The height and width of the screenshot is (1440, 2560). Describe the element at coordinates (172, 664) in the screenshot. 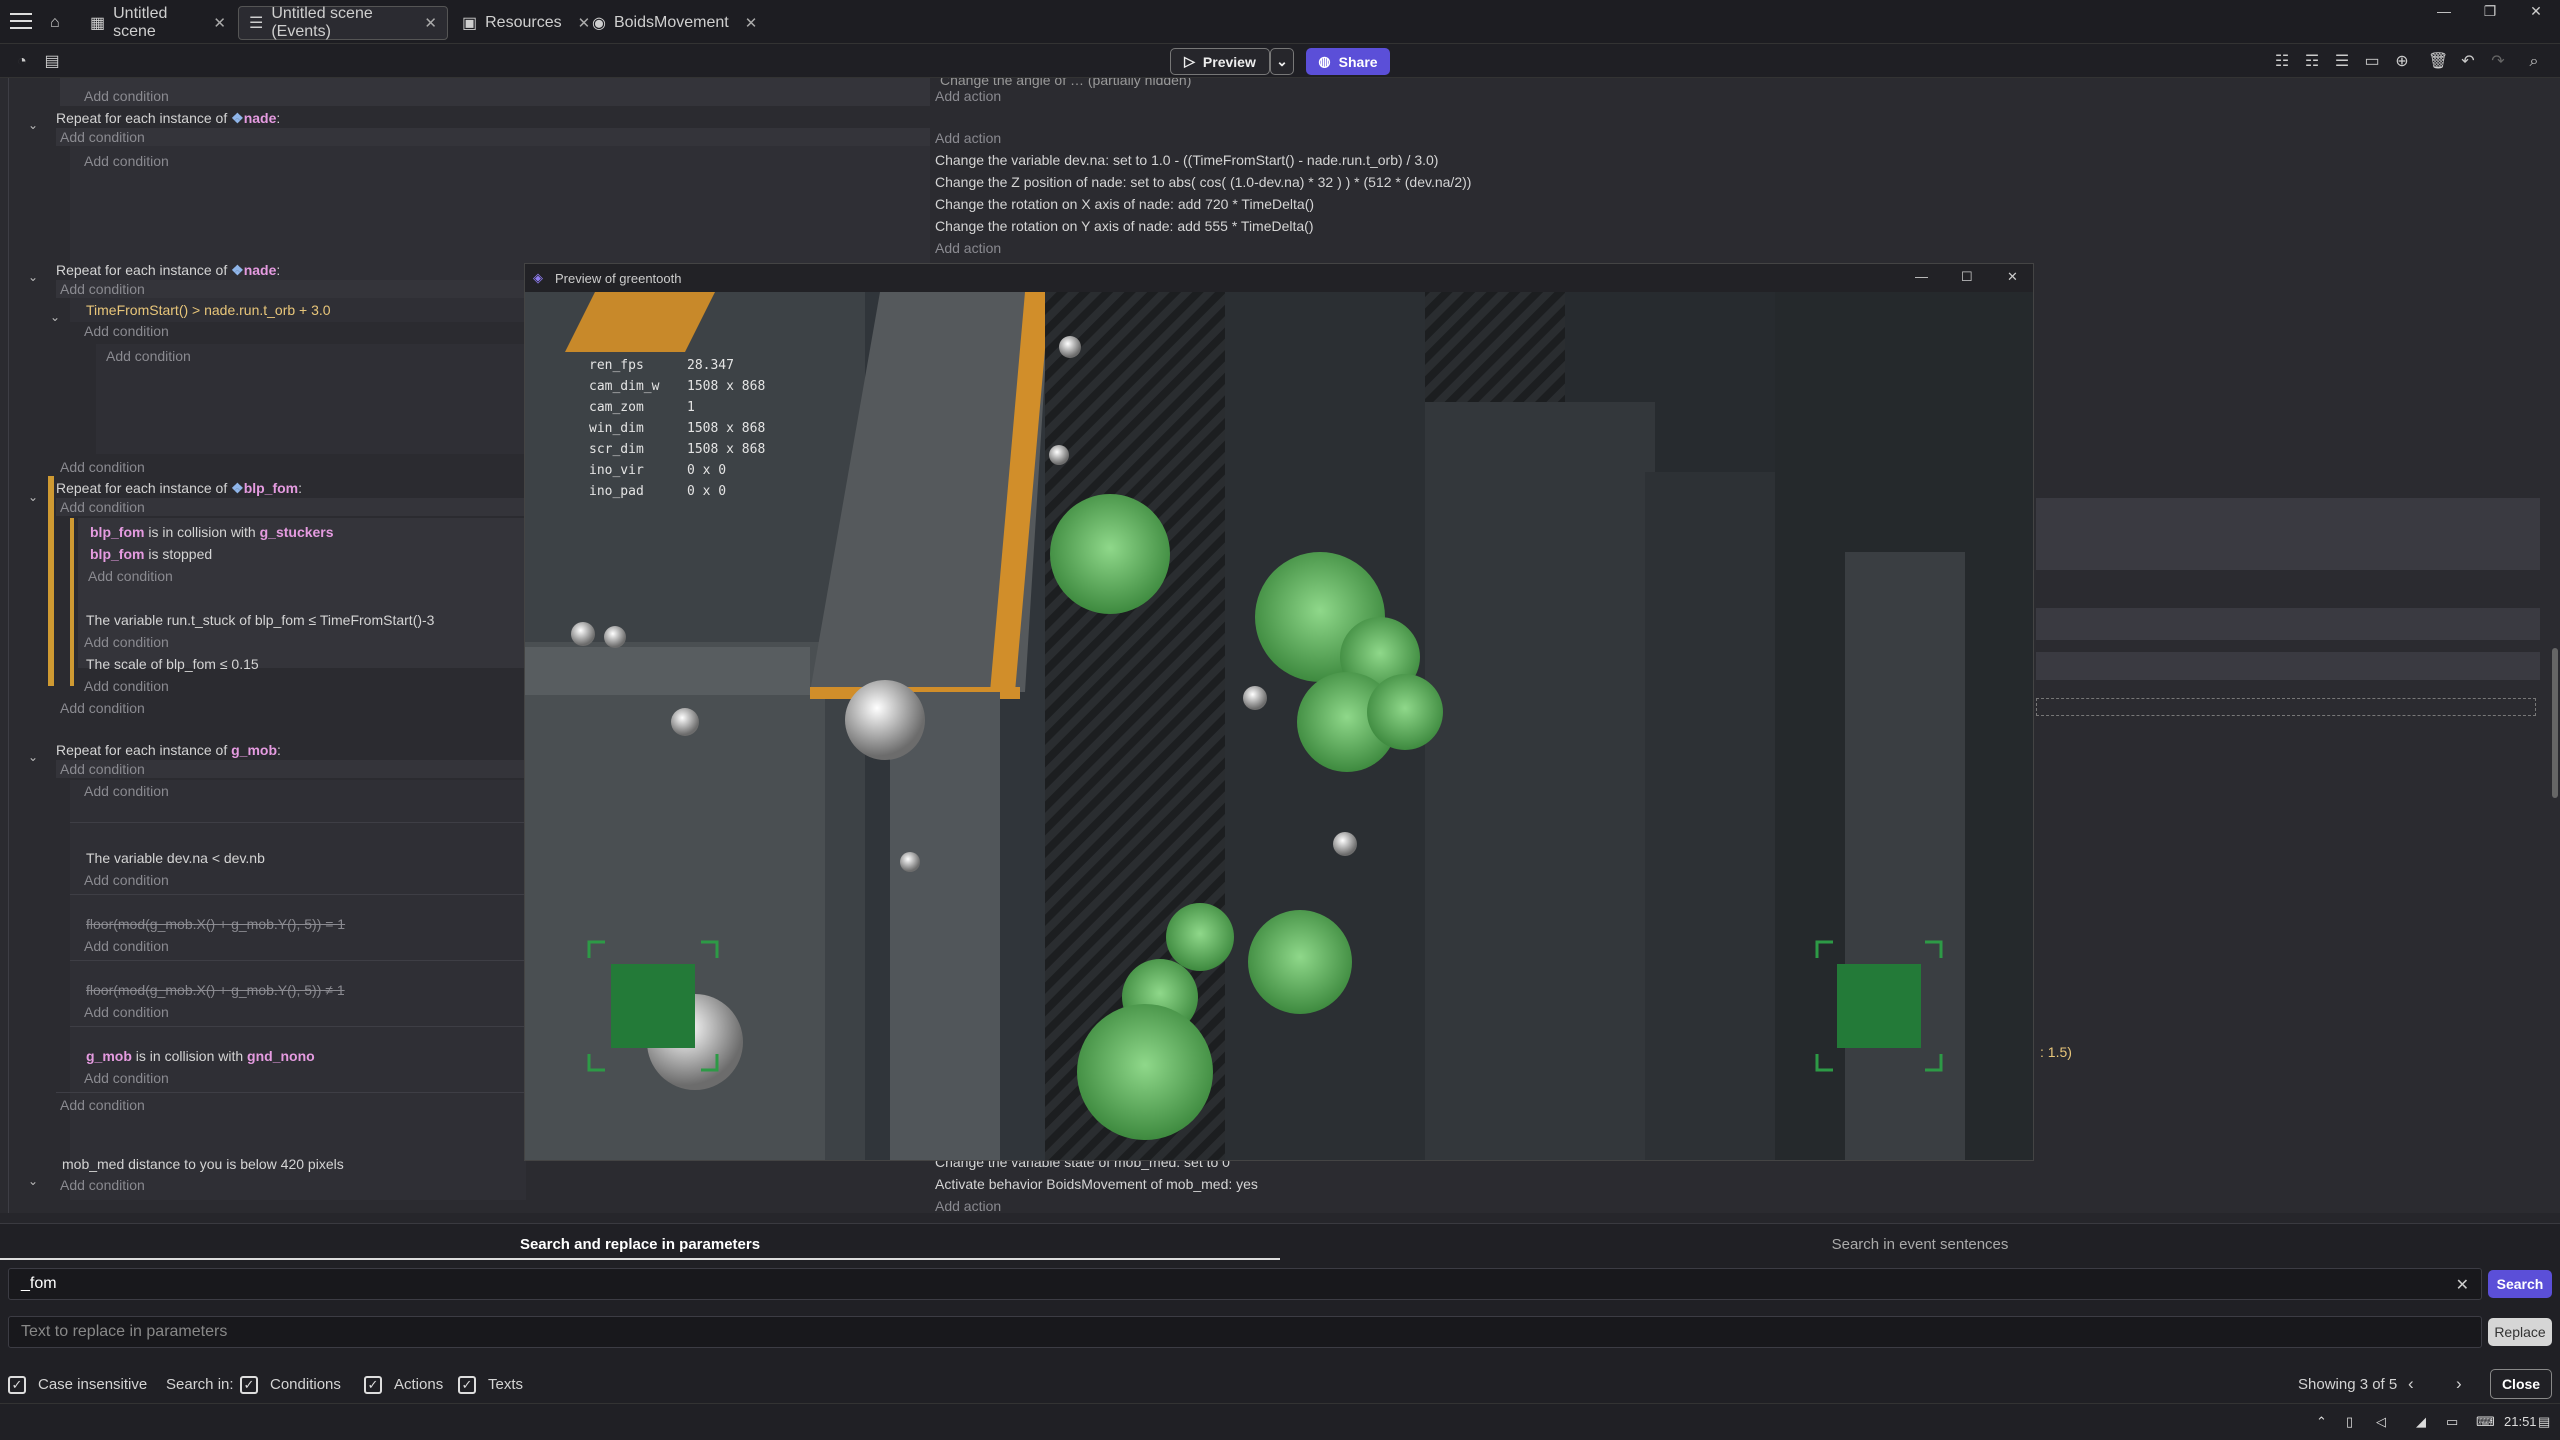

I see `condition-row: The scale of blp_fom ≤ 0.15` at that location.